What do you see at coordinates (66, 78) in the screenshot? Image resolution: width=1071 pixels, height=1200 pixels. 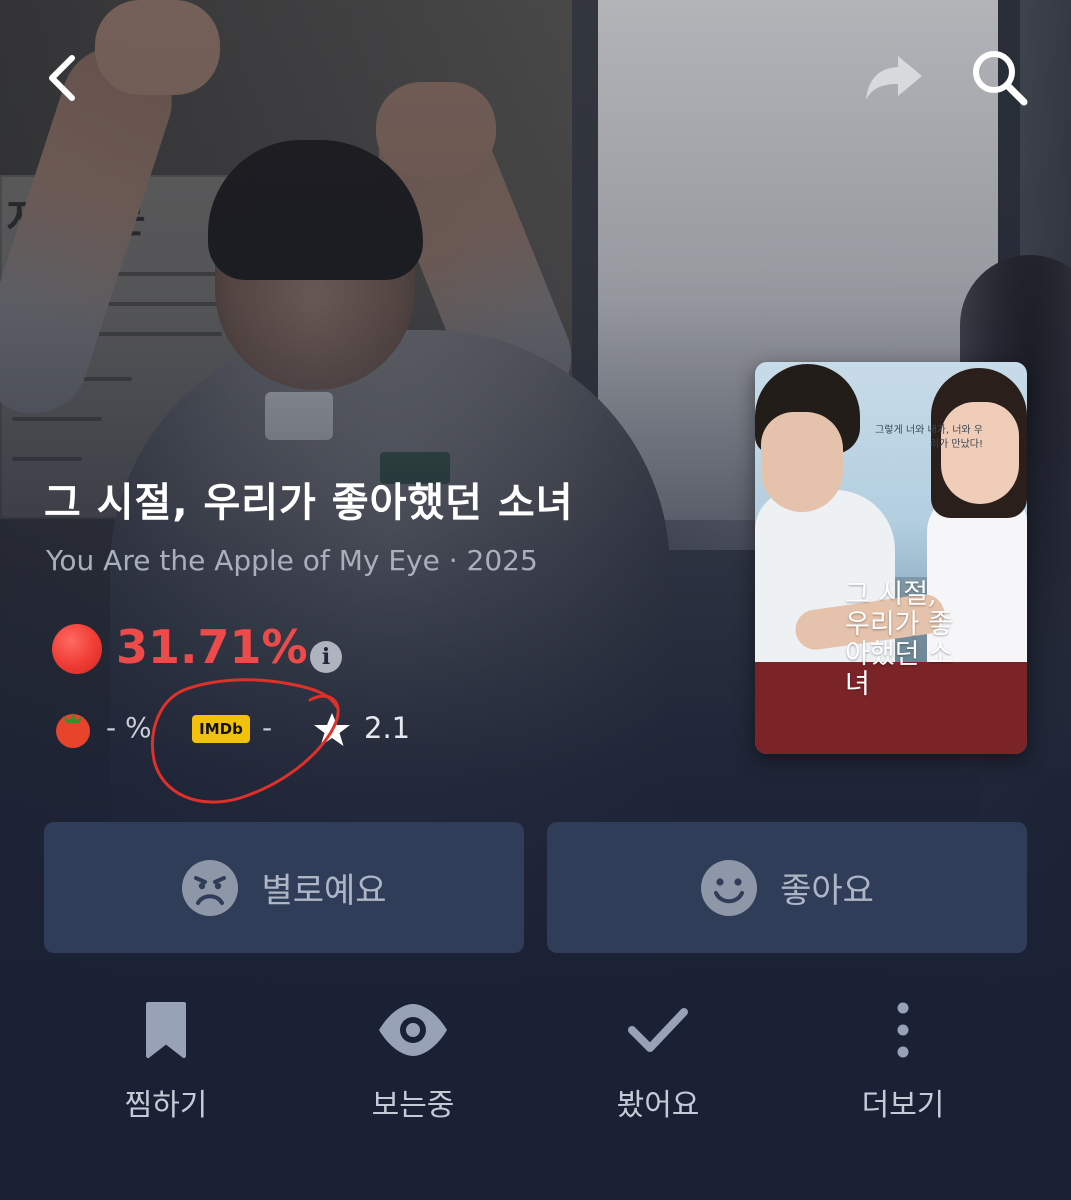 I see `chevron-left-icon` at bounding box center [66, 78].